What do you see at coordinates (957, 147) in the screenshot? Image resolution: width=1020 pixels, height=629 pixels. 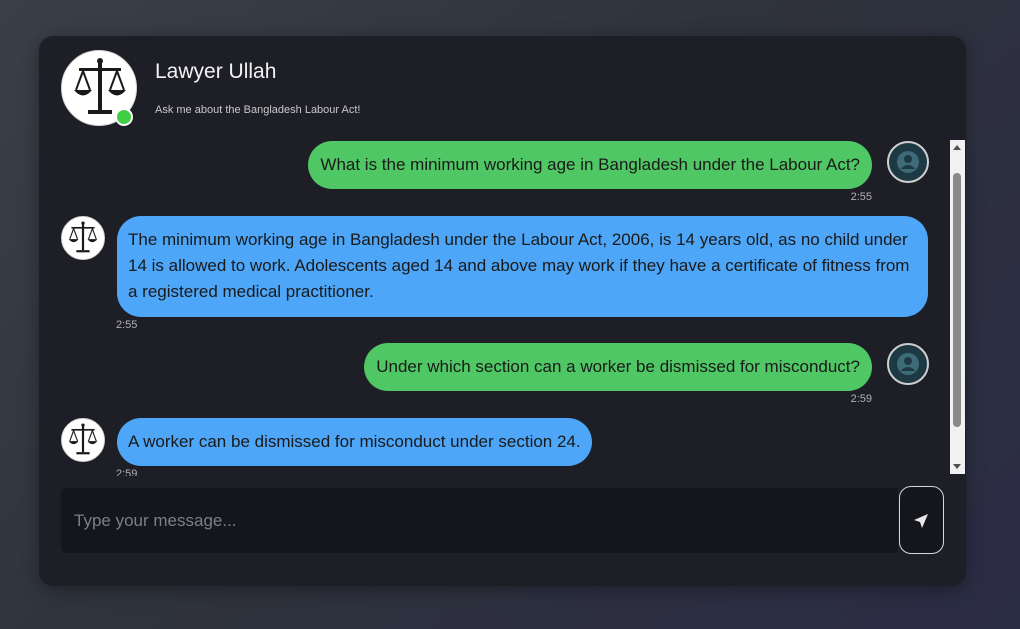 I see `scroll-up-arrow-icon` at bounding box center [957, 147].